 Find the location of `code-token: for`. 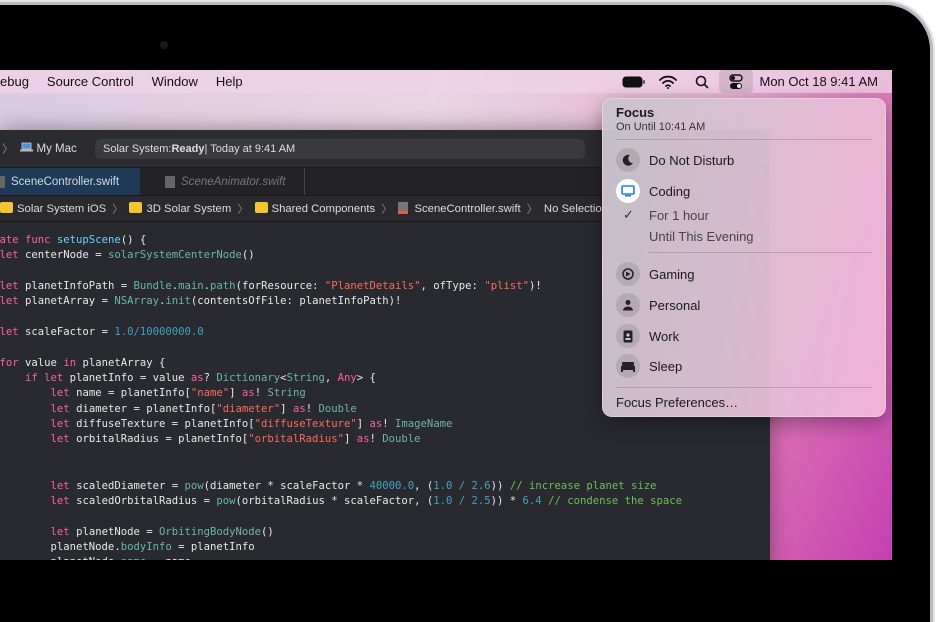

code-token: for is located at coordinates (9, 362).